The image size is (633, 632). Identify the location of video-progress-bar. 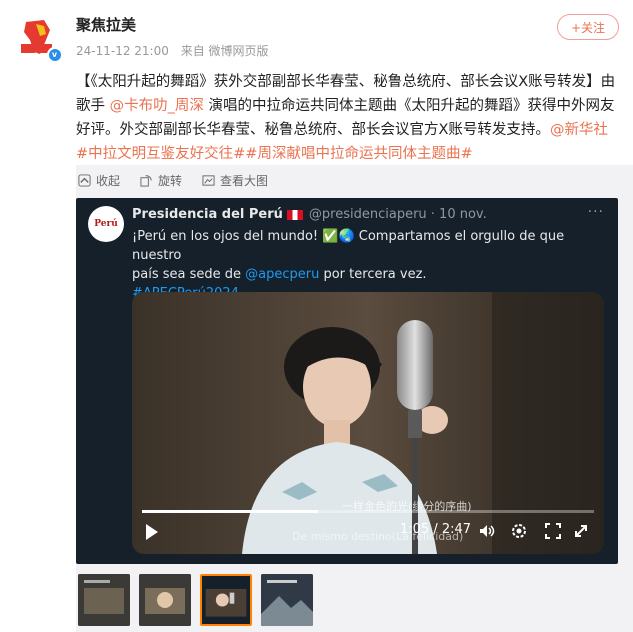
(368, 511).